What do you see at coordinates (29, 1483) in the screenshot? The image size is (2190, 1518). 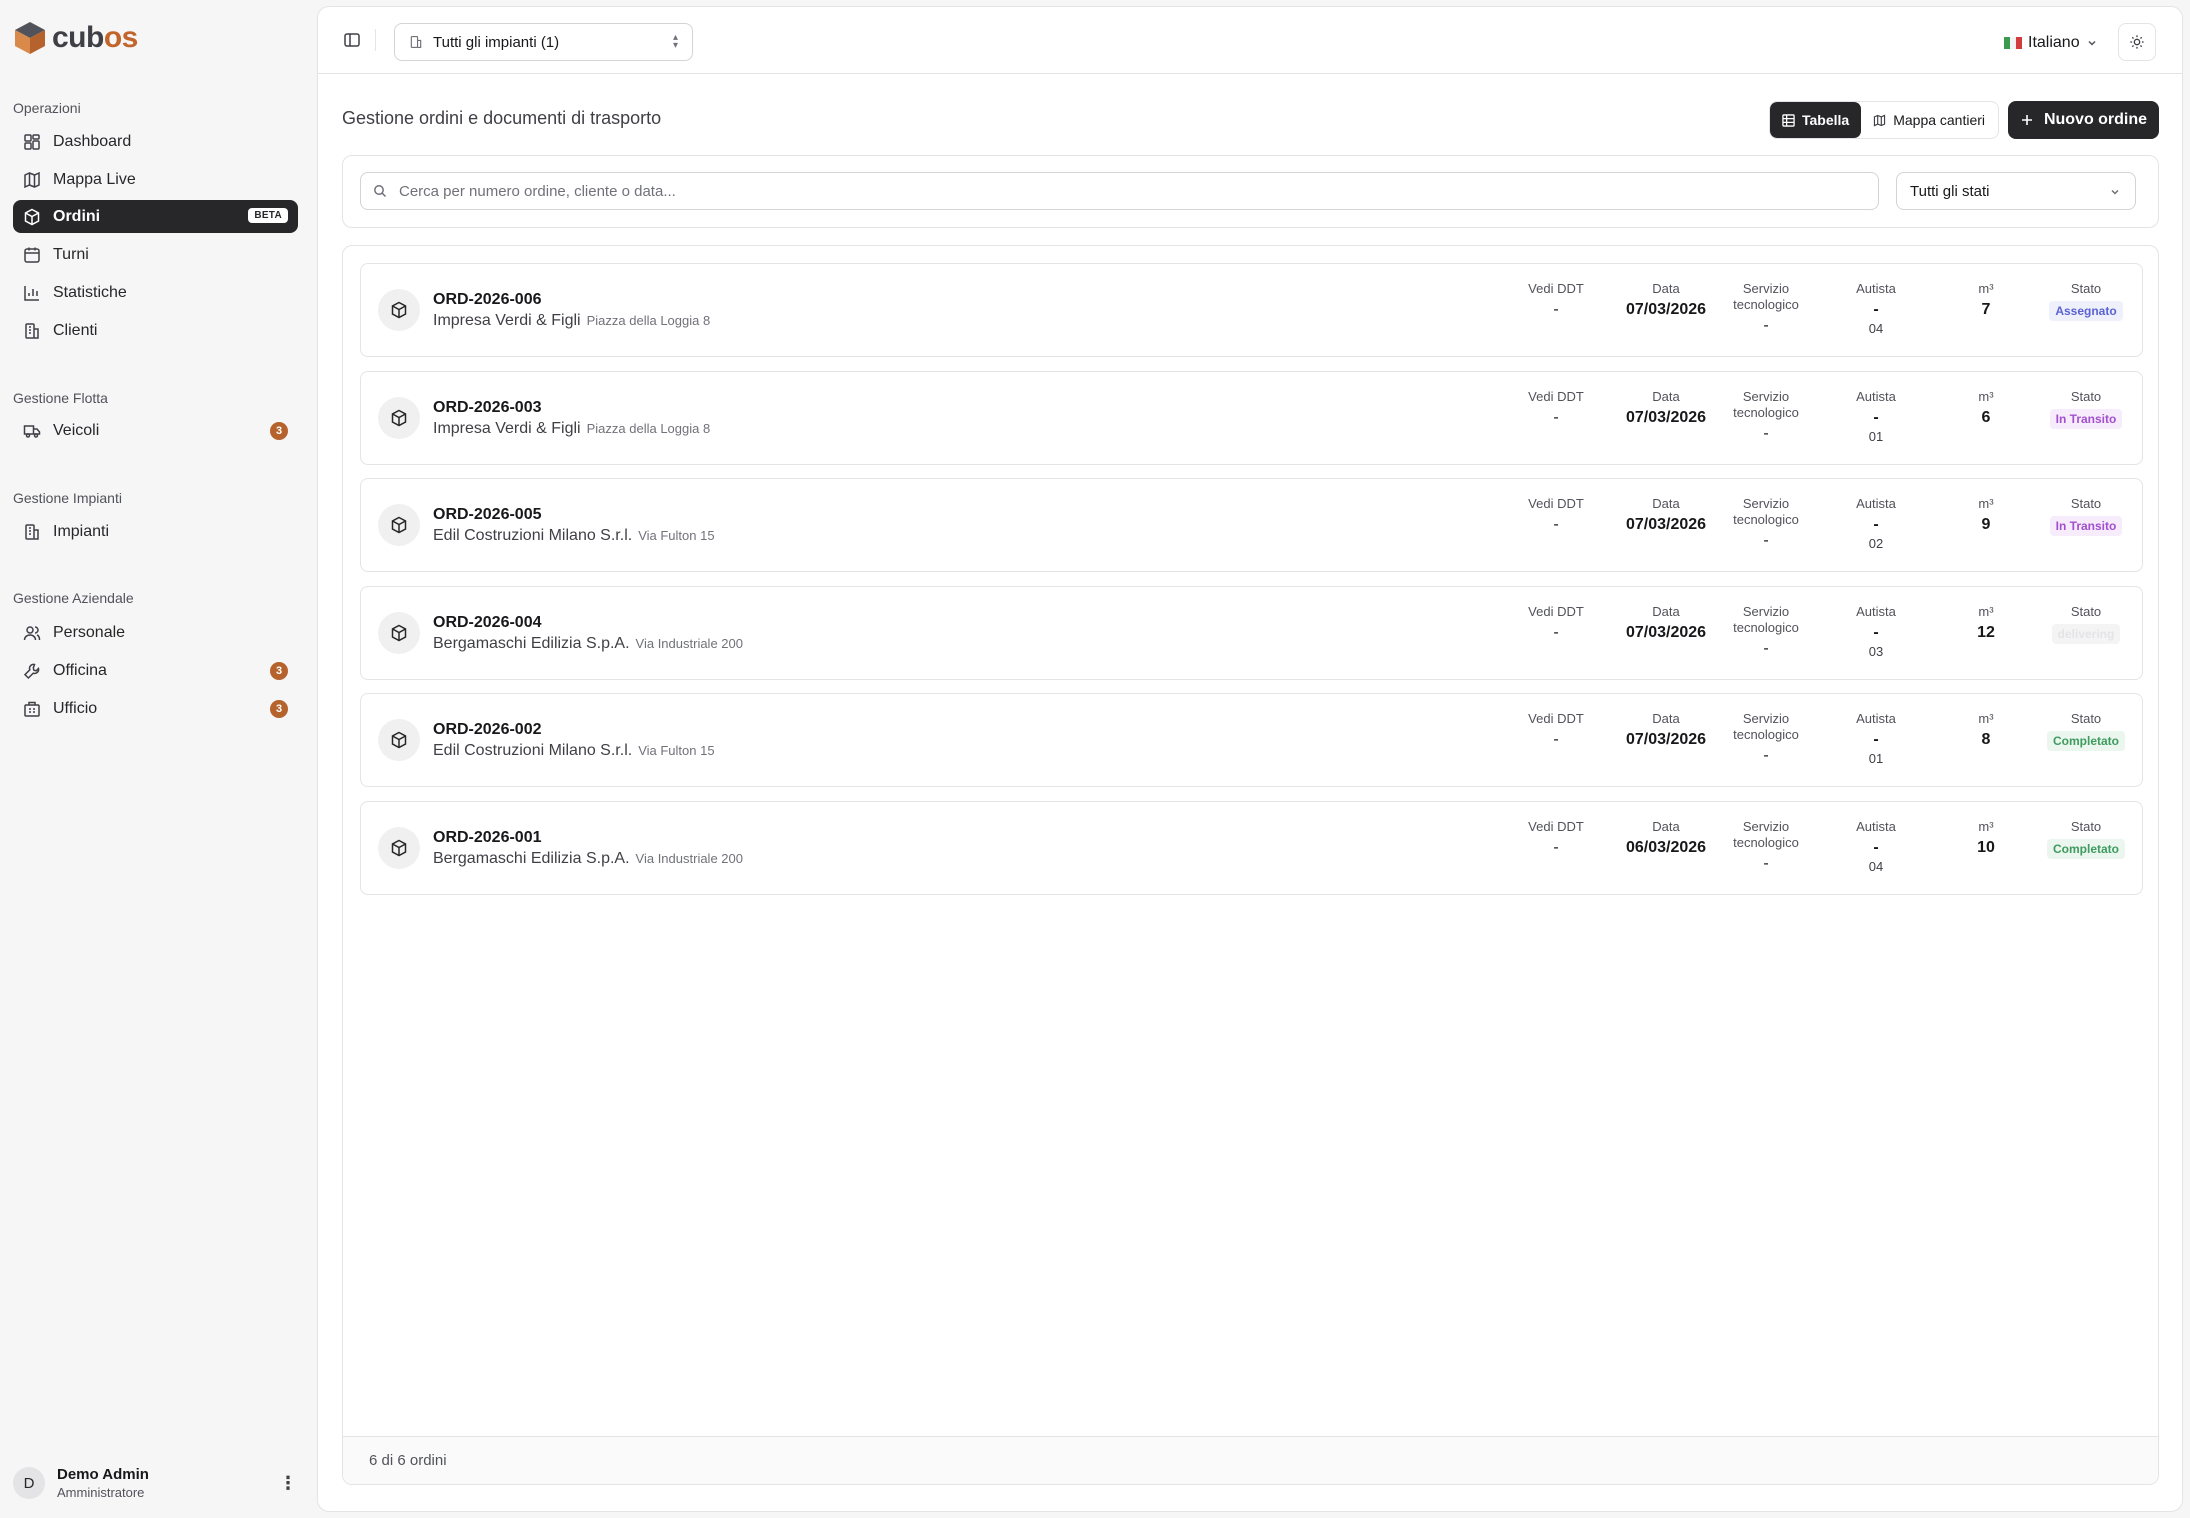 I see `avatar: D` at bounding box center [29, 1483].